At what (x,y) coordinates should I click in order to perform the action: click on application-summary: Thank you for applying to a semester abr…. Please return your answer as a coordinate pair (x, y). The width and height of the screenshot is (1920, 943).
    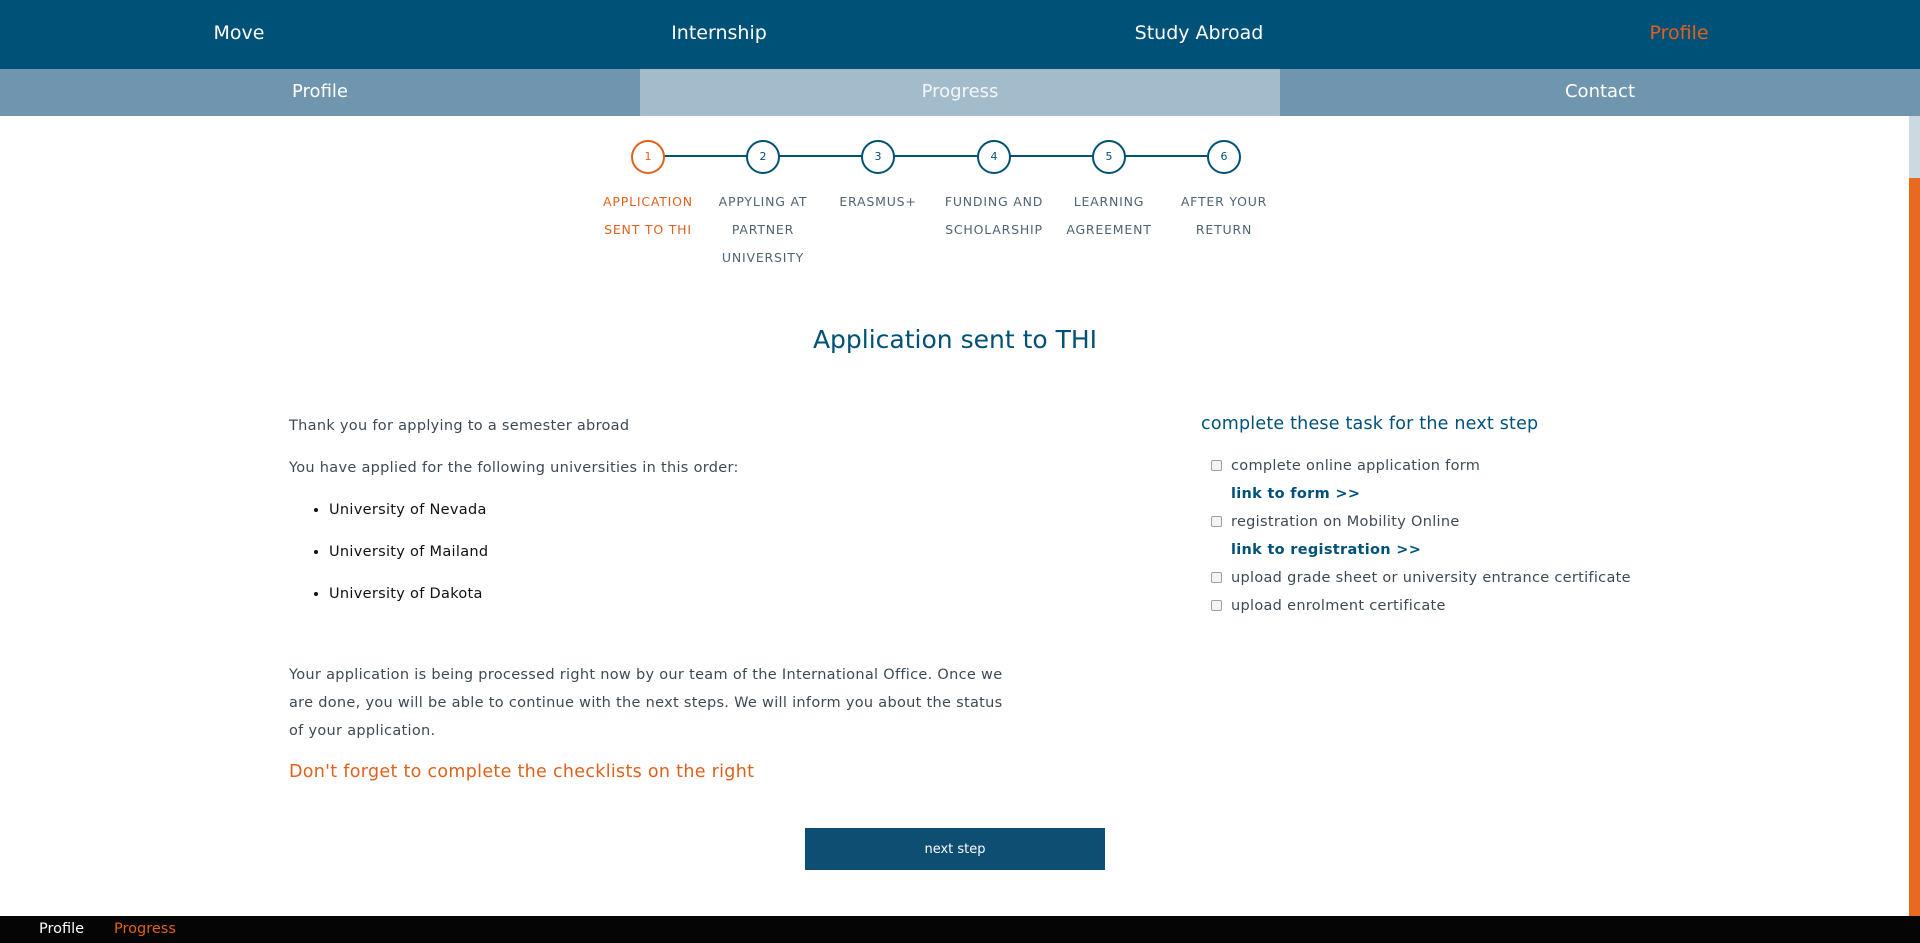
    Looking at the image, I should click on (649, 517).